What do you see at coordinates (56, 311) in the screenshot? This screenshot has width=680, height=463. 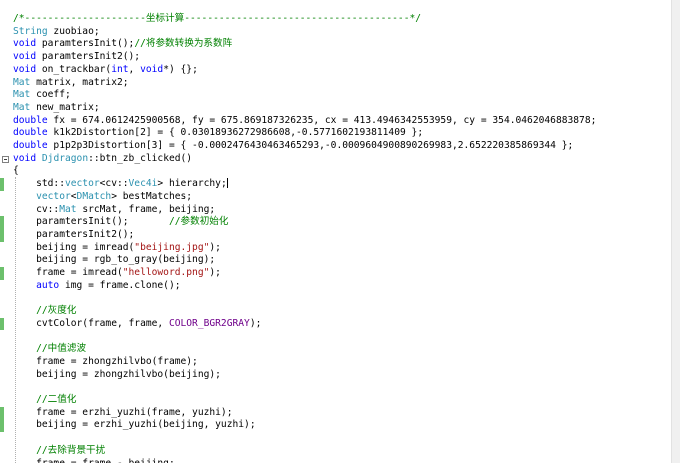 I see `code-token: //灰度化` at bounding box center [56, 311].